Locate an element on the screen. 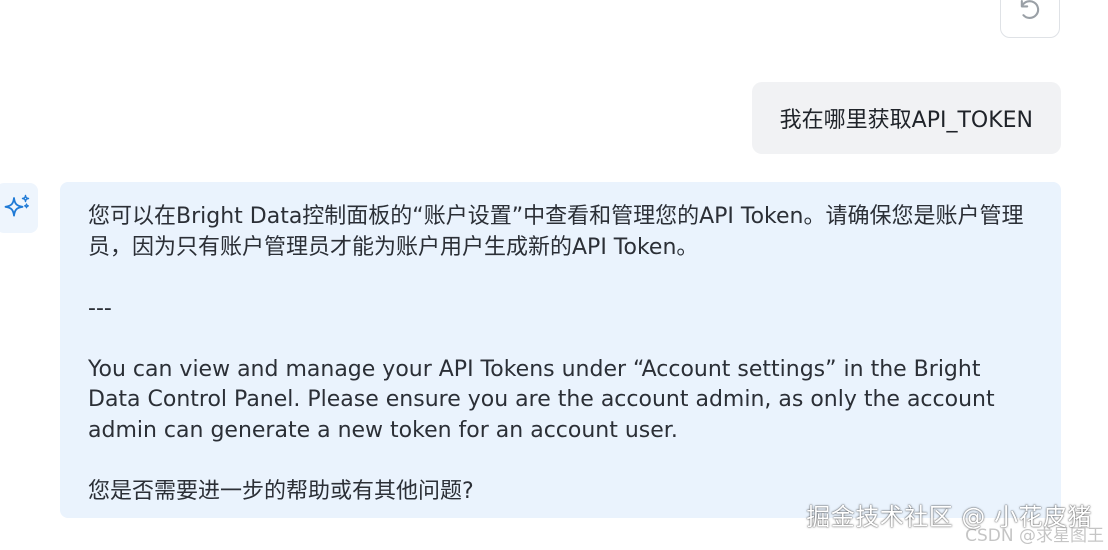 The image size is (1108, 550). assistant-avatar is located at coordinates (19, 208).